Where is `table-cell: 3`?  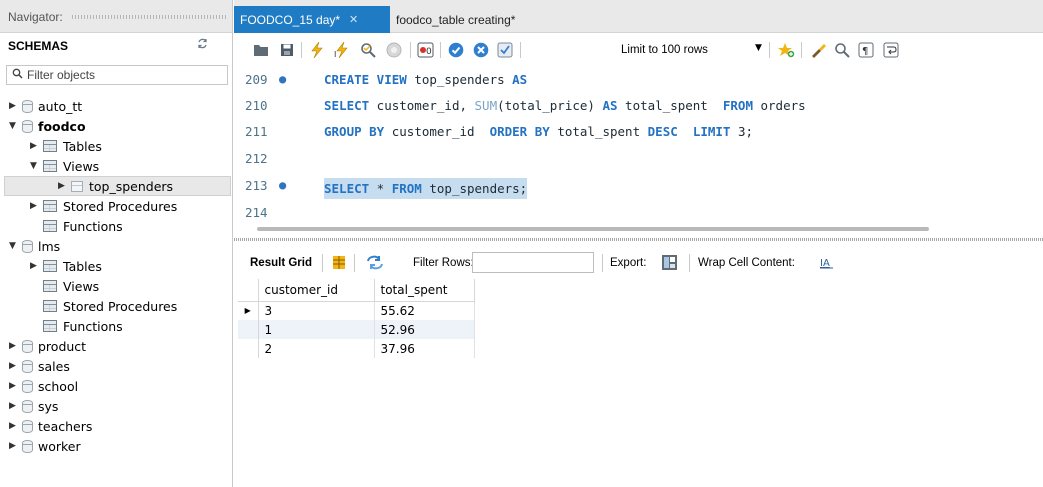 table-cell: 3 is located at coordinates (316, 310).